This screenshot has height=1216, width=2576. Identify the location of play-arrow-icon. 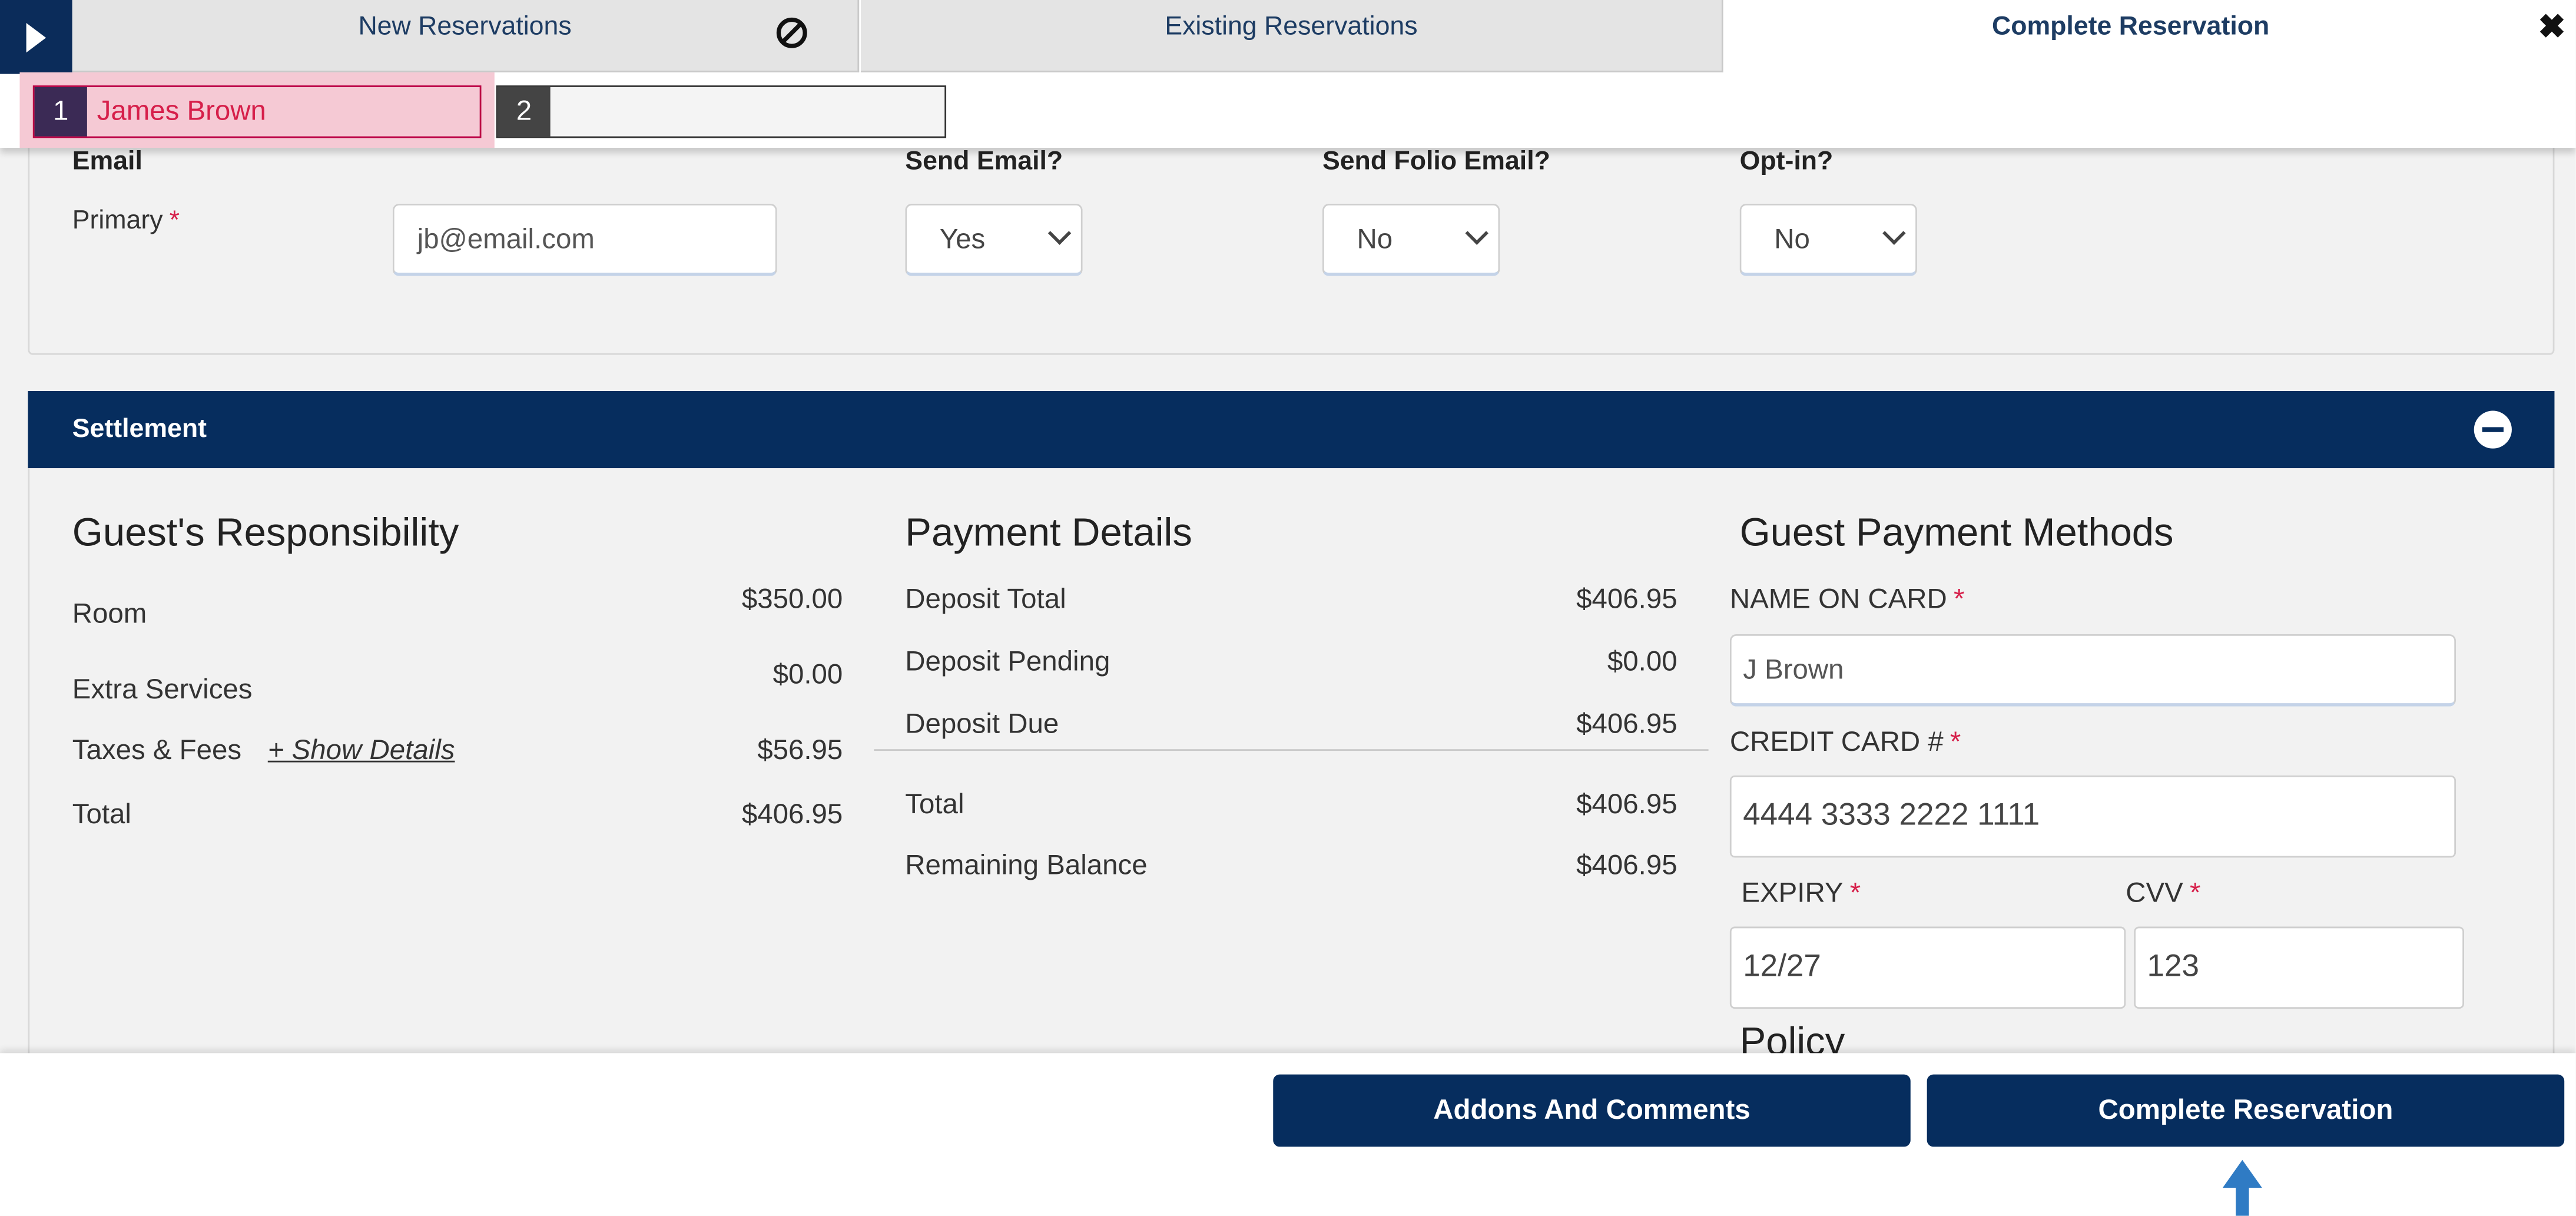
(36, 37).